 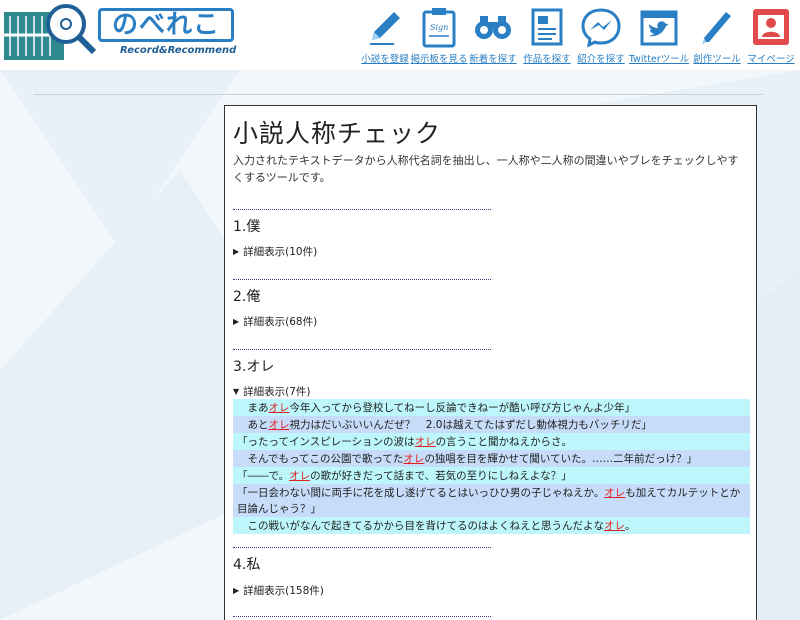 I want to click on detail-toggle-open: ▼ 詳細表示(7件), so click(x=272, y=391).